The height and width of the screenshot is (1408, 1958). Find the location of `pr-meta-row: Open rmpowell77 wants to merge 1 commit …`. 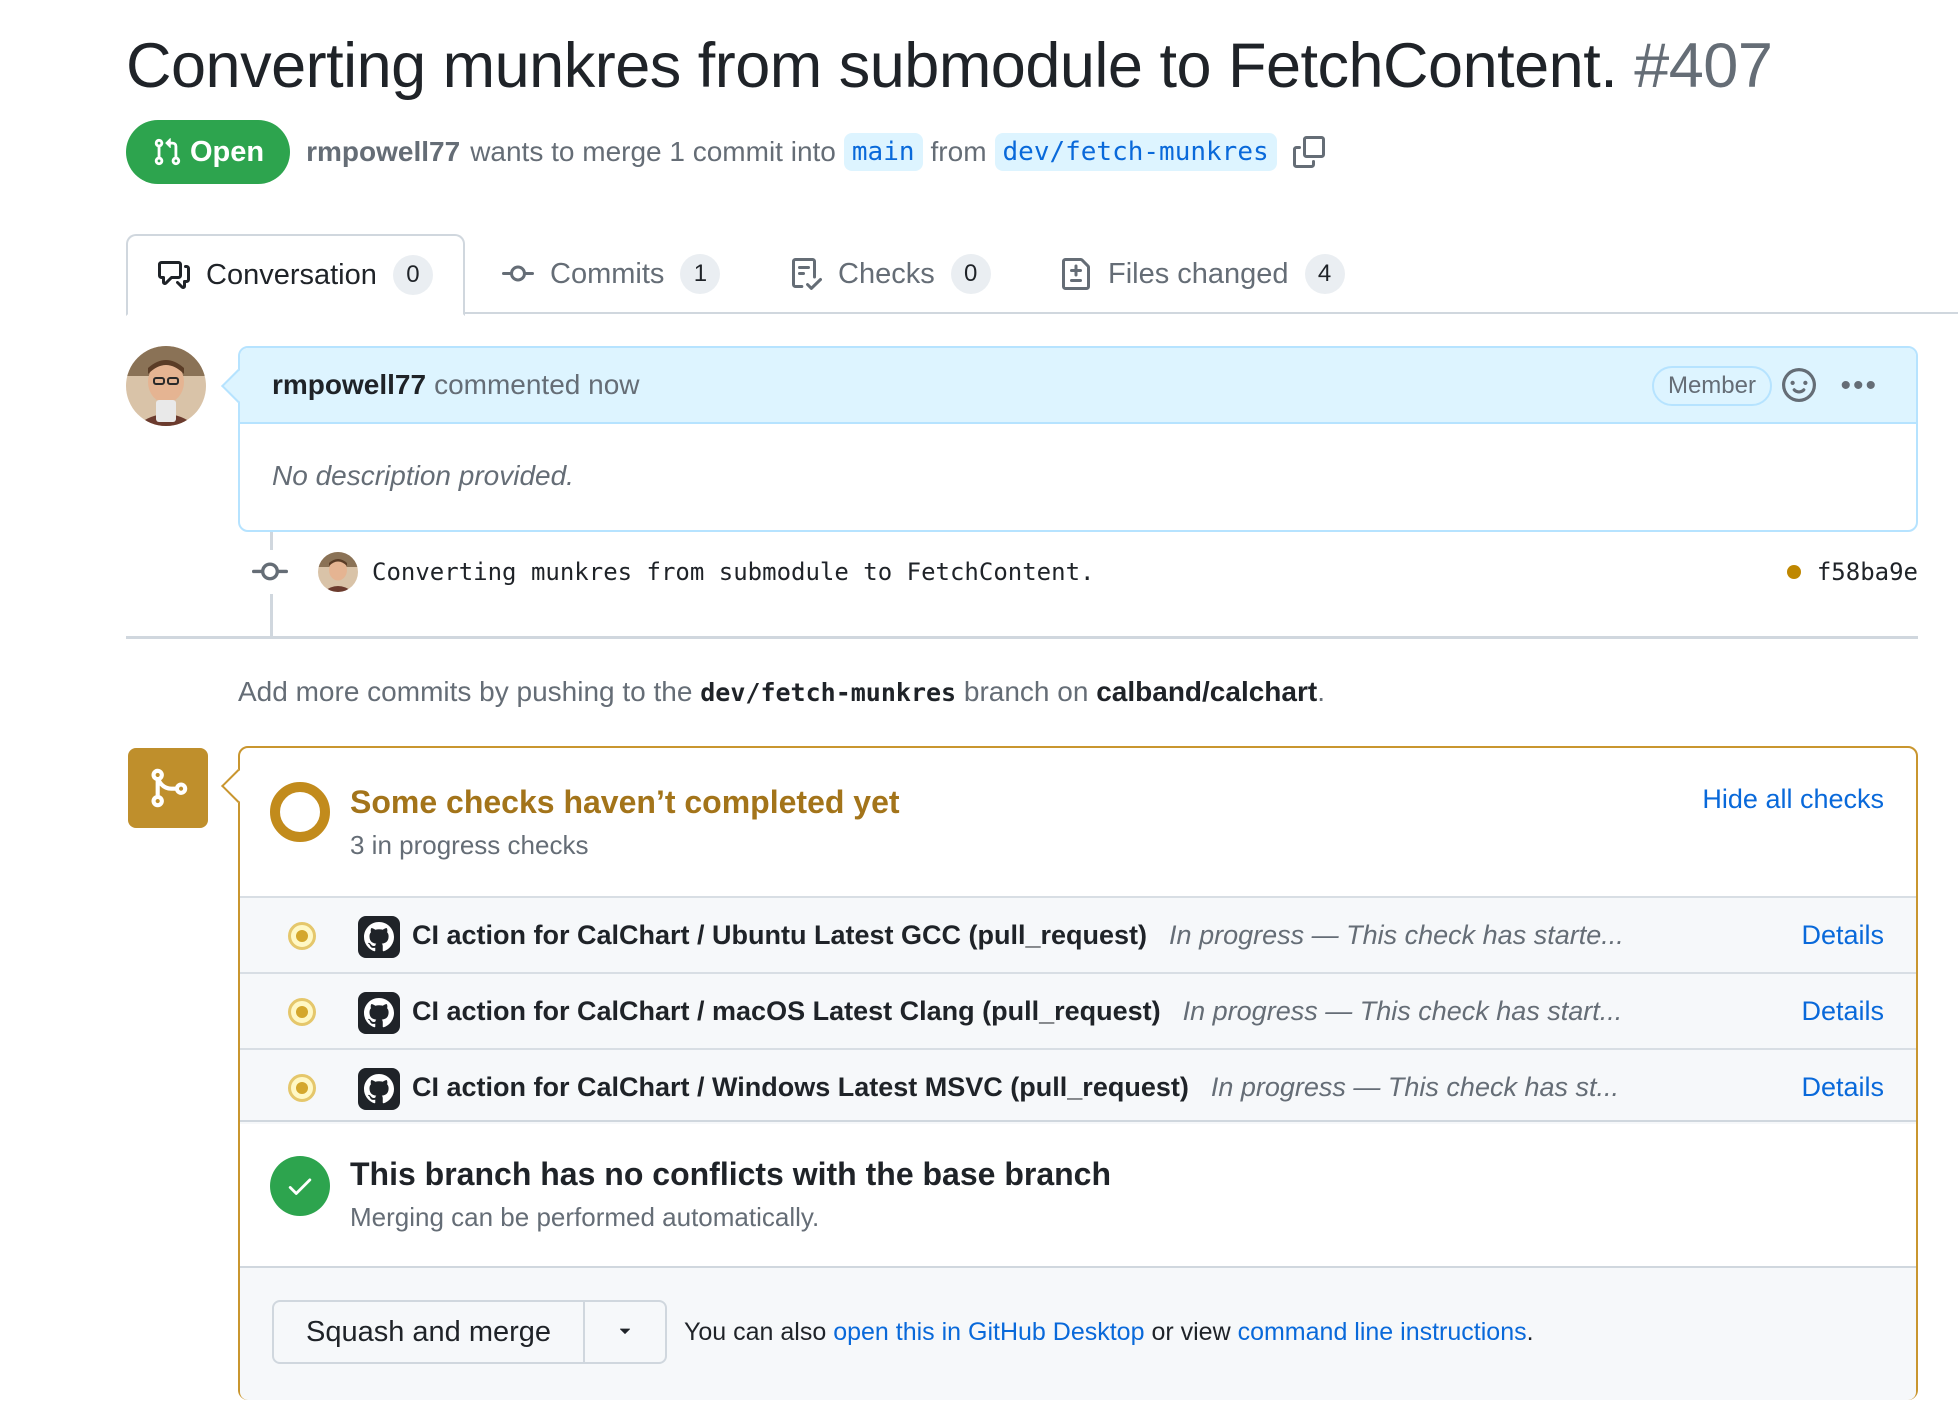

pr-meta-row: Open rmpowell77 wants to merge 1 commit … is located at coordinates (725, 152).